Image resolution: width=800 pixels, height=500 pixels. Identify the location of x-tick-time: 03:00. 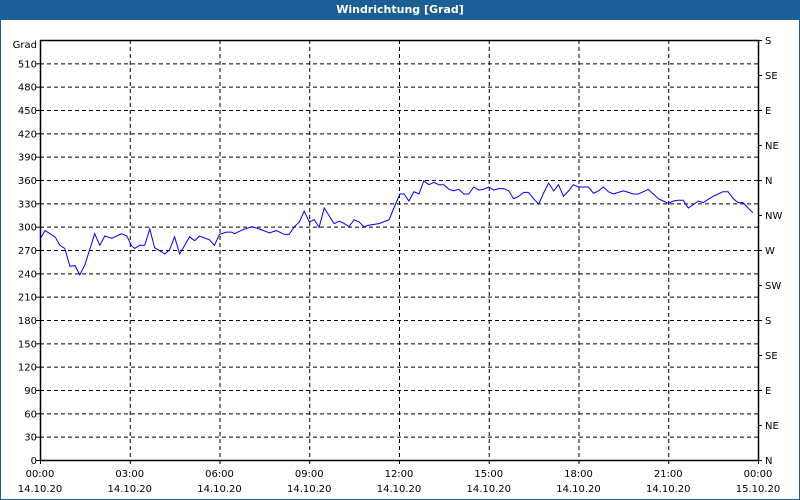
(129, 474).